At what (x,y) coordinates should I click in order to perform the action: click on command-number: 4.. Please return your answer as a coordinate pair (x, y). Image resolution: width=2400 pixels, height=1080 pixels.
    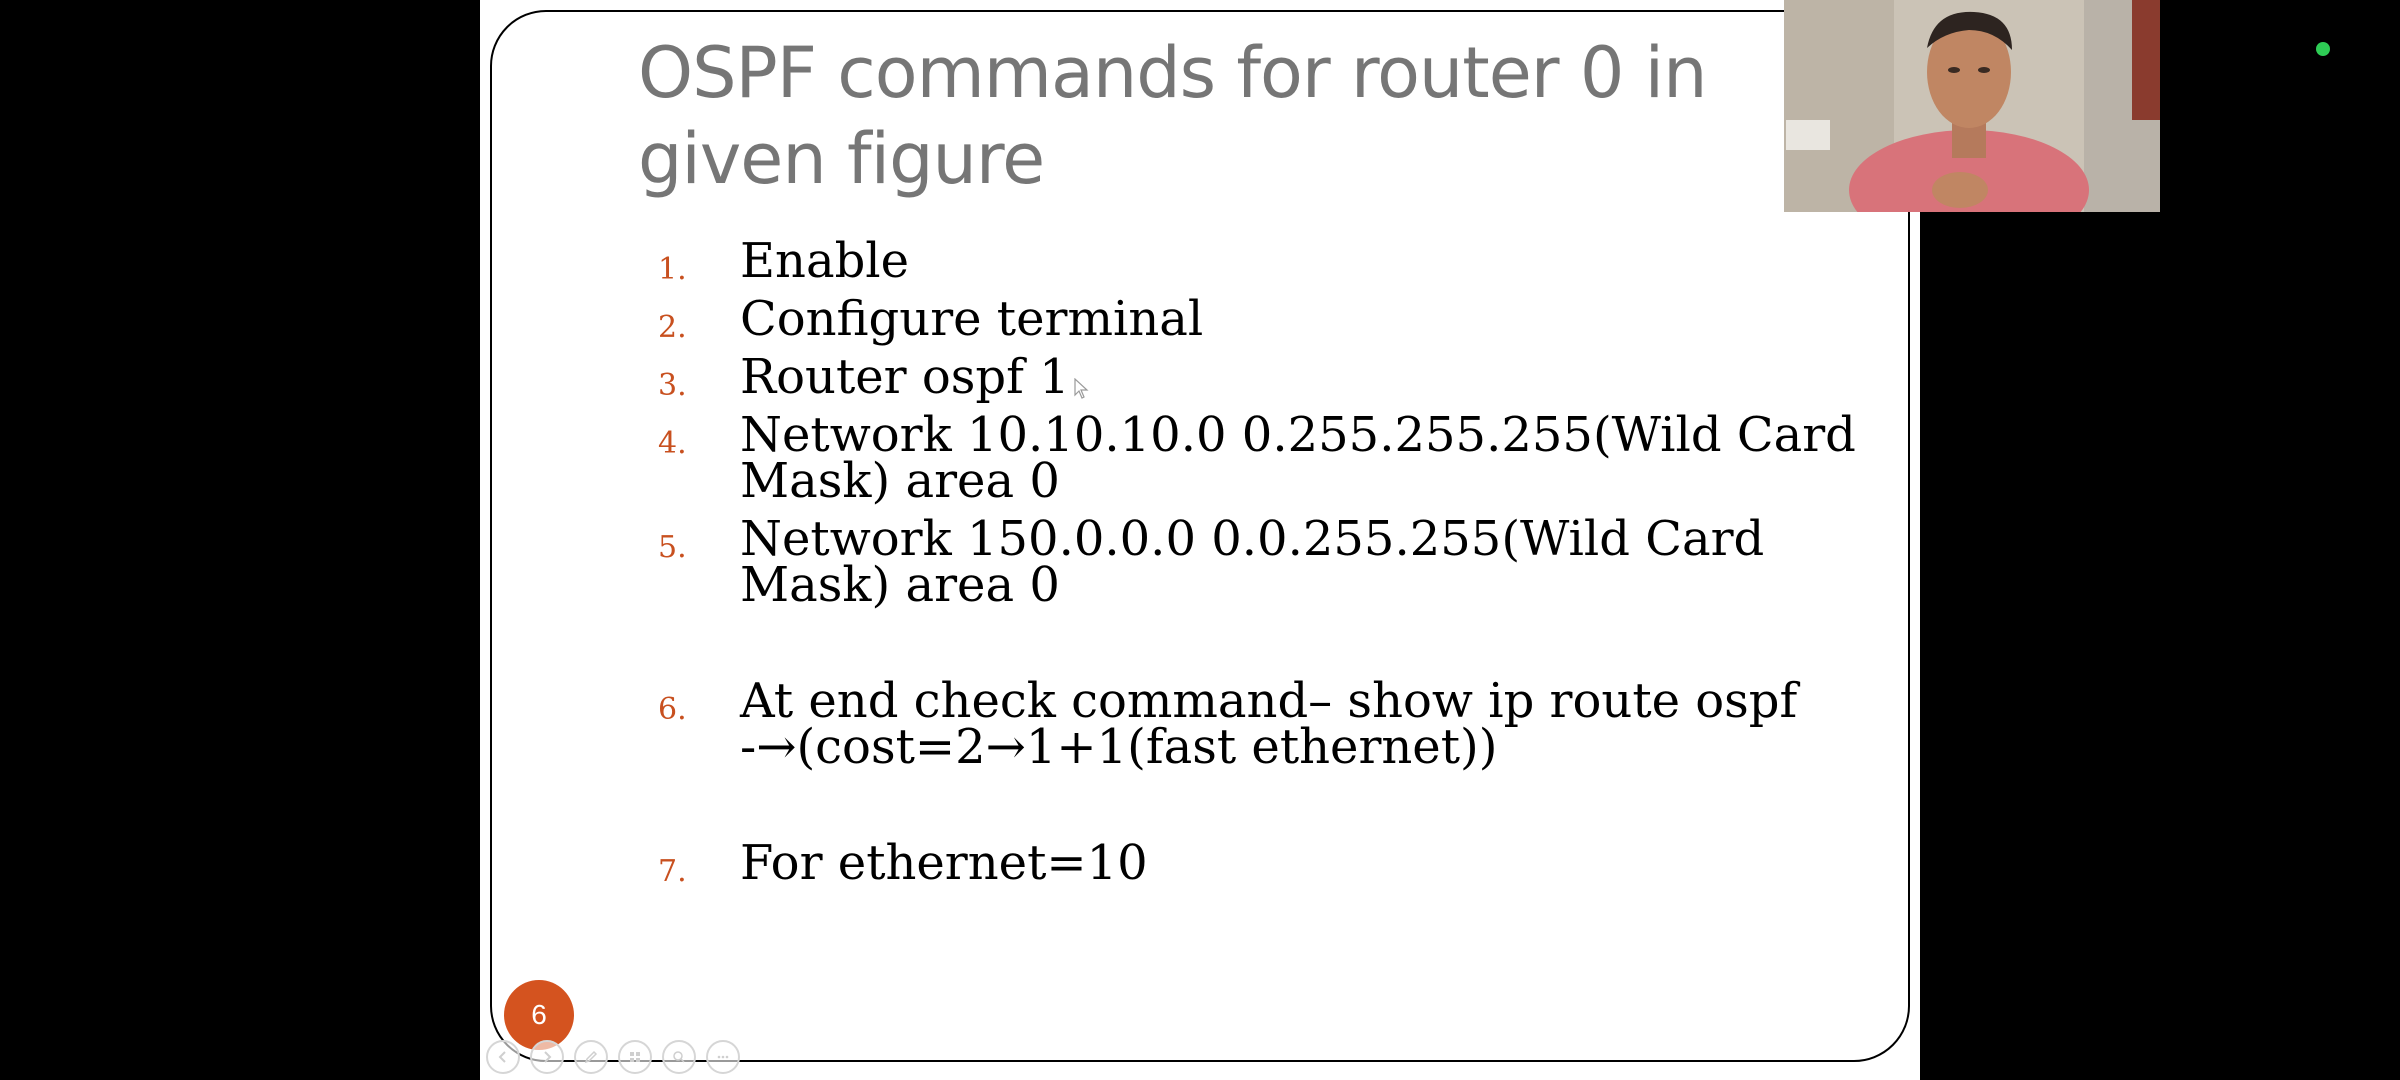
    Looking at the image, I should click on (672, 443).